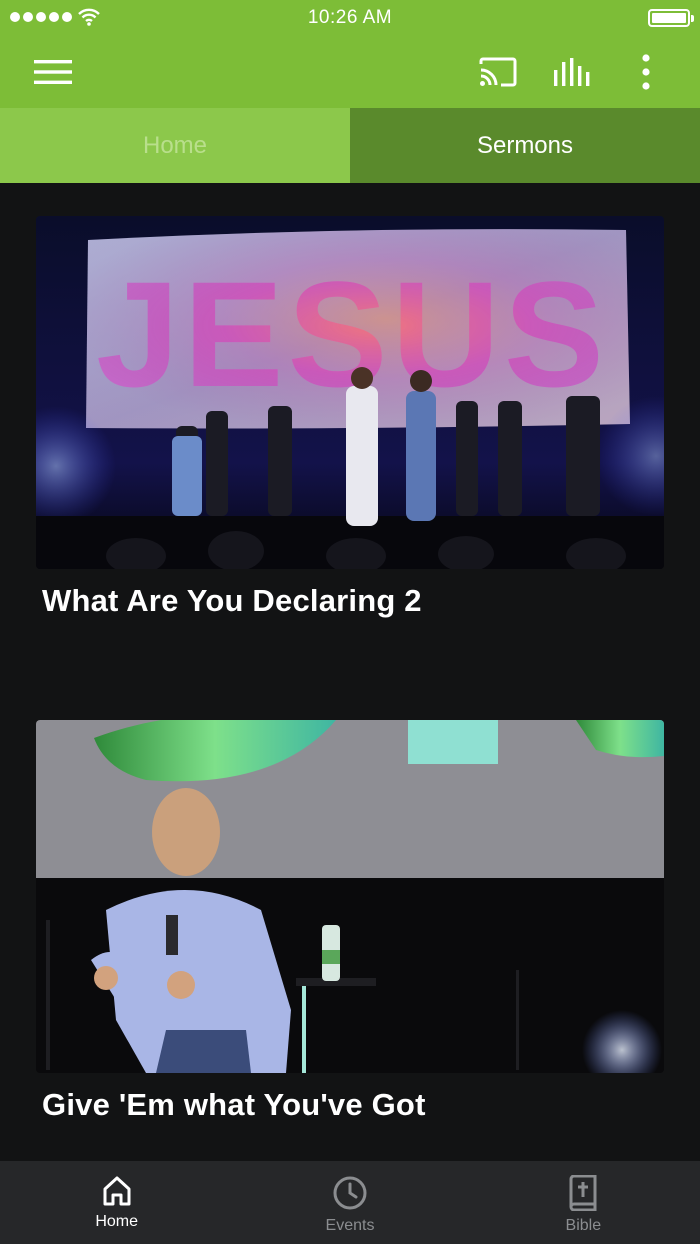 This screenshot has height=1244, width=700. I want to click on bottom-navigation: Home Events Bible, so click(350, 1202).